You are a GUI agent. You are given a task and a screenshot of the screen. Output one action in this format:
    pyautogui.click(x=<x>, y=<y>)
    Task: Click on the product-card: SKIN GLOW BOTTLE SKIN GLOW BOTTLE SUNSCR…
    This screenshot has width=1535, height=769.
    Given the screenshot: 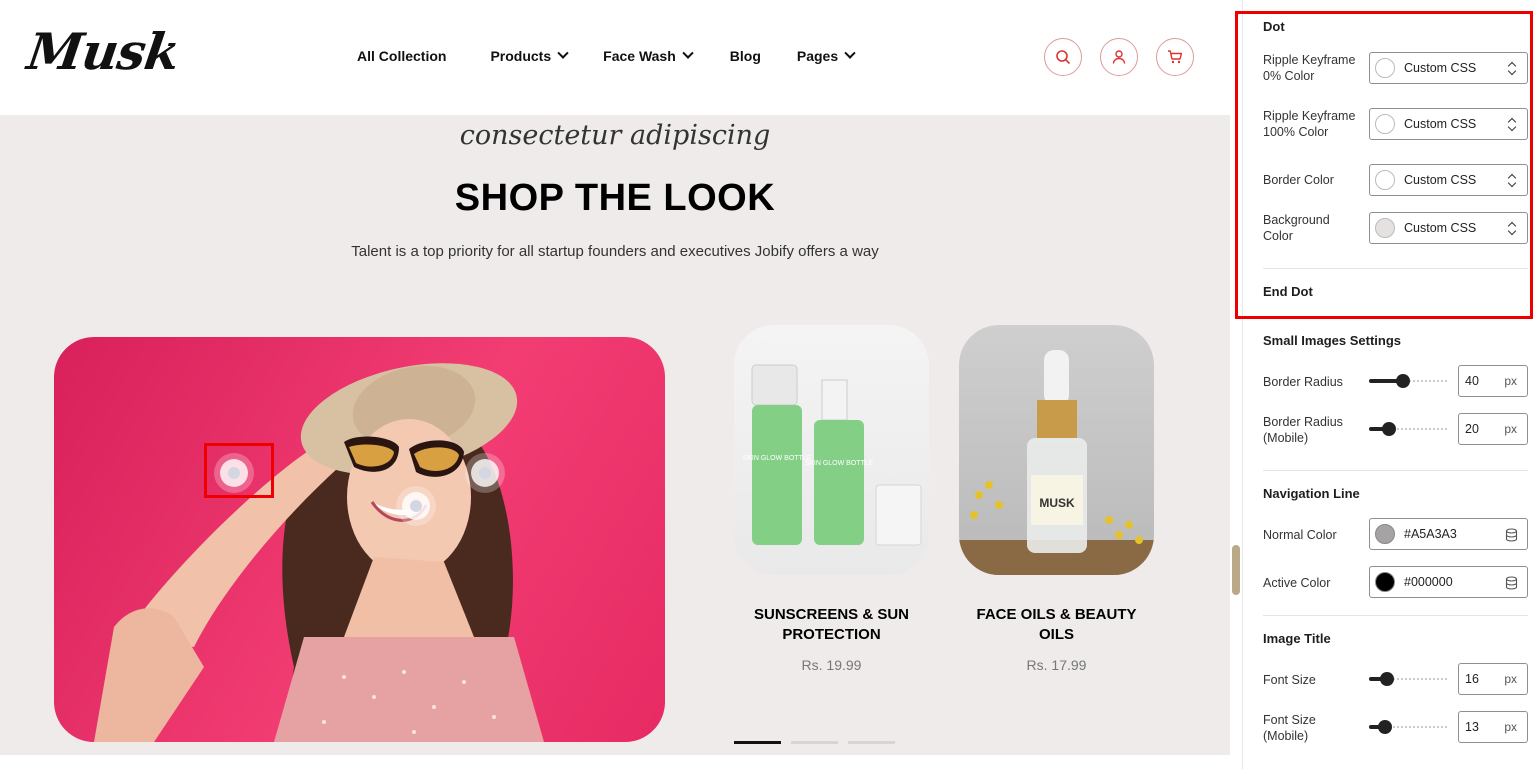 What is the action you would take?
    pyautogui.click(x=831, y=499)
    